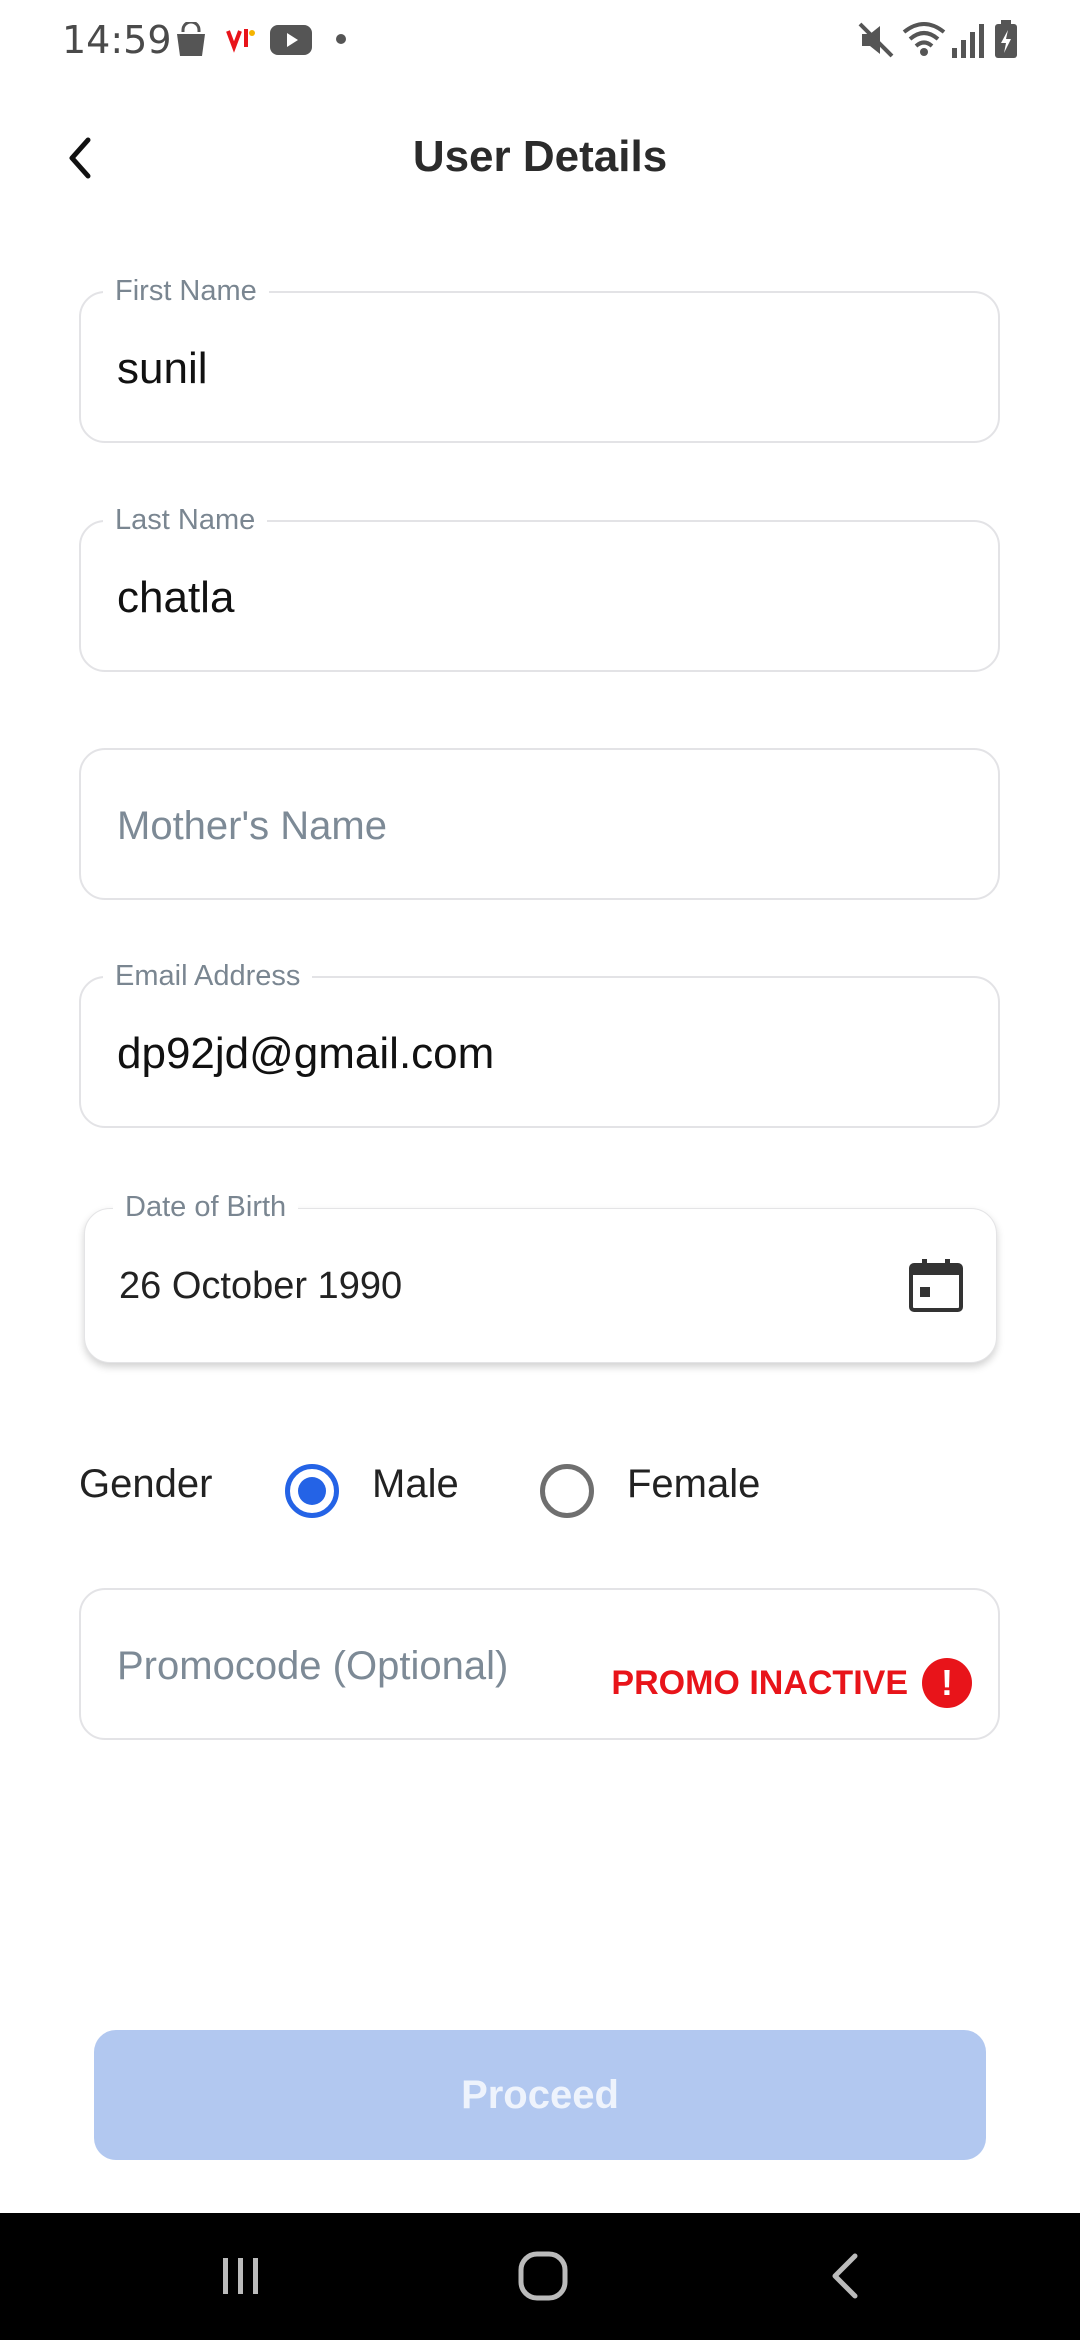 The image size is (1080, 2340). What do you see at coordinates (191, 40) in the screenshot?
I see `shopping-bag-icon` at bounding box center [191, 40].